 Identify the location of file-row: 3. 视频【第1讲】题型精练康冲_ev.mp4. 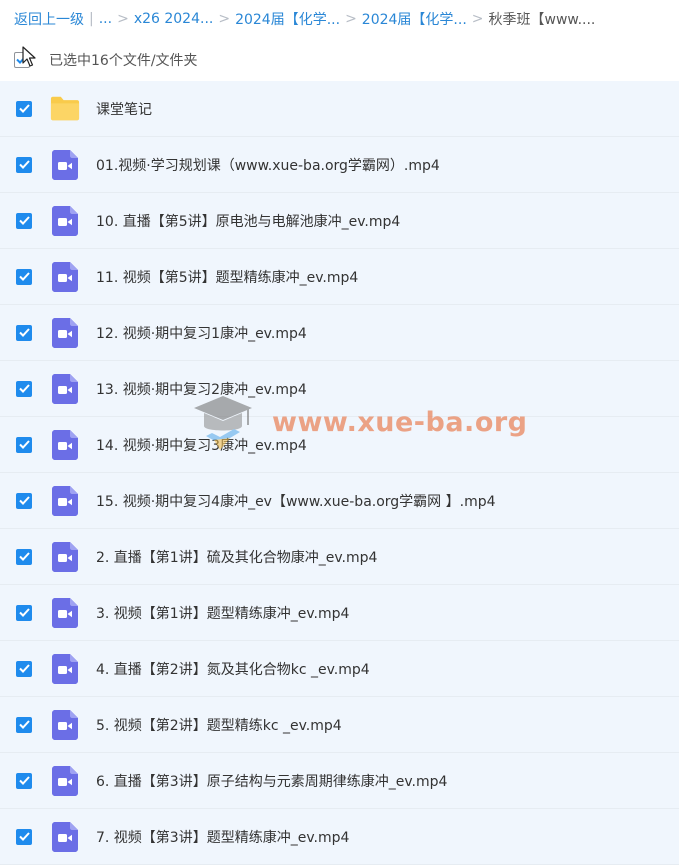
(339, 613).